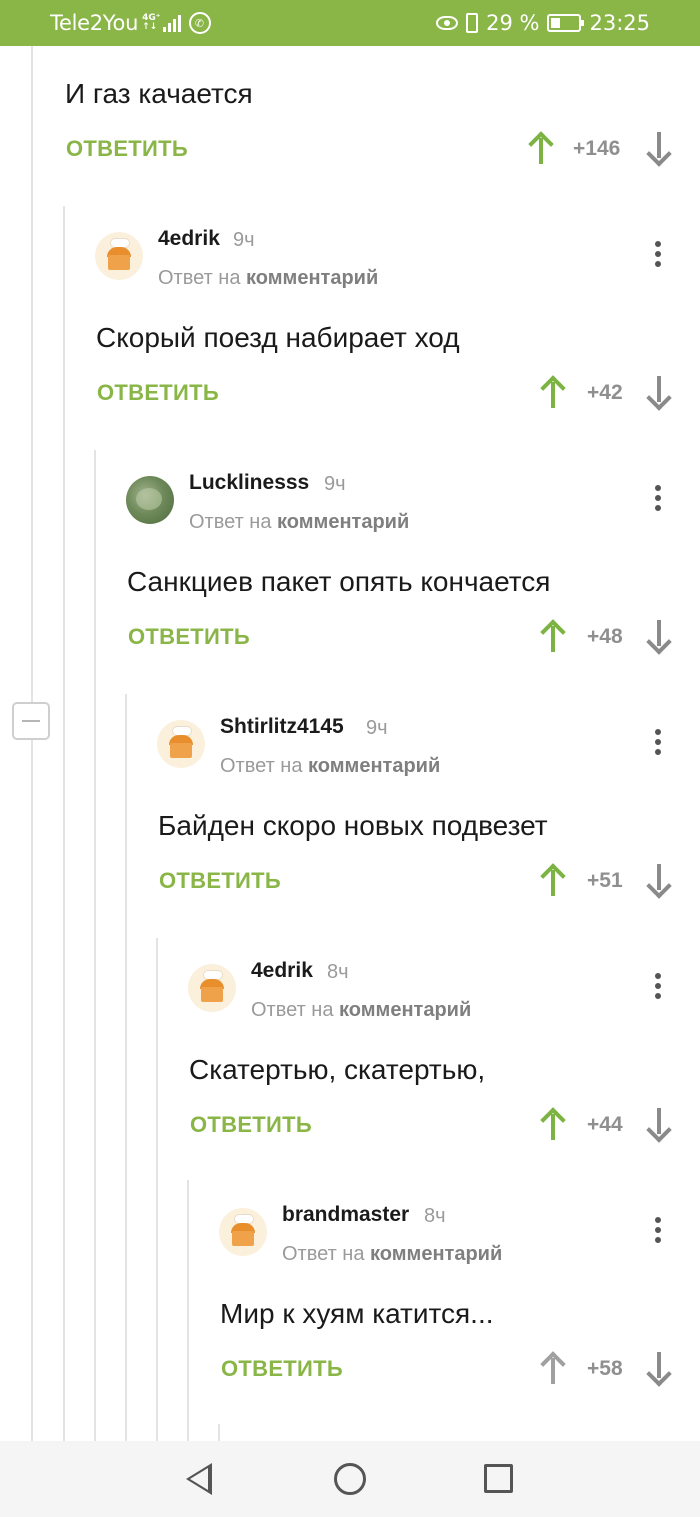 The width and height of the screenshot is (700, 1517). What do you see at coordinates (94, 23) in the screenshot?
I see `carrier-name: Tele2You` at bounding box center [94, 23].